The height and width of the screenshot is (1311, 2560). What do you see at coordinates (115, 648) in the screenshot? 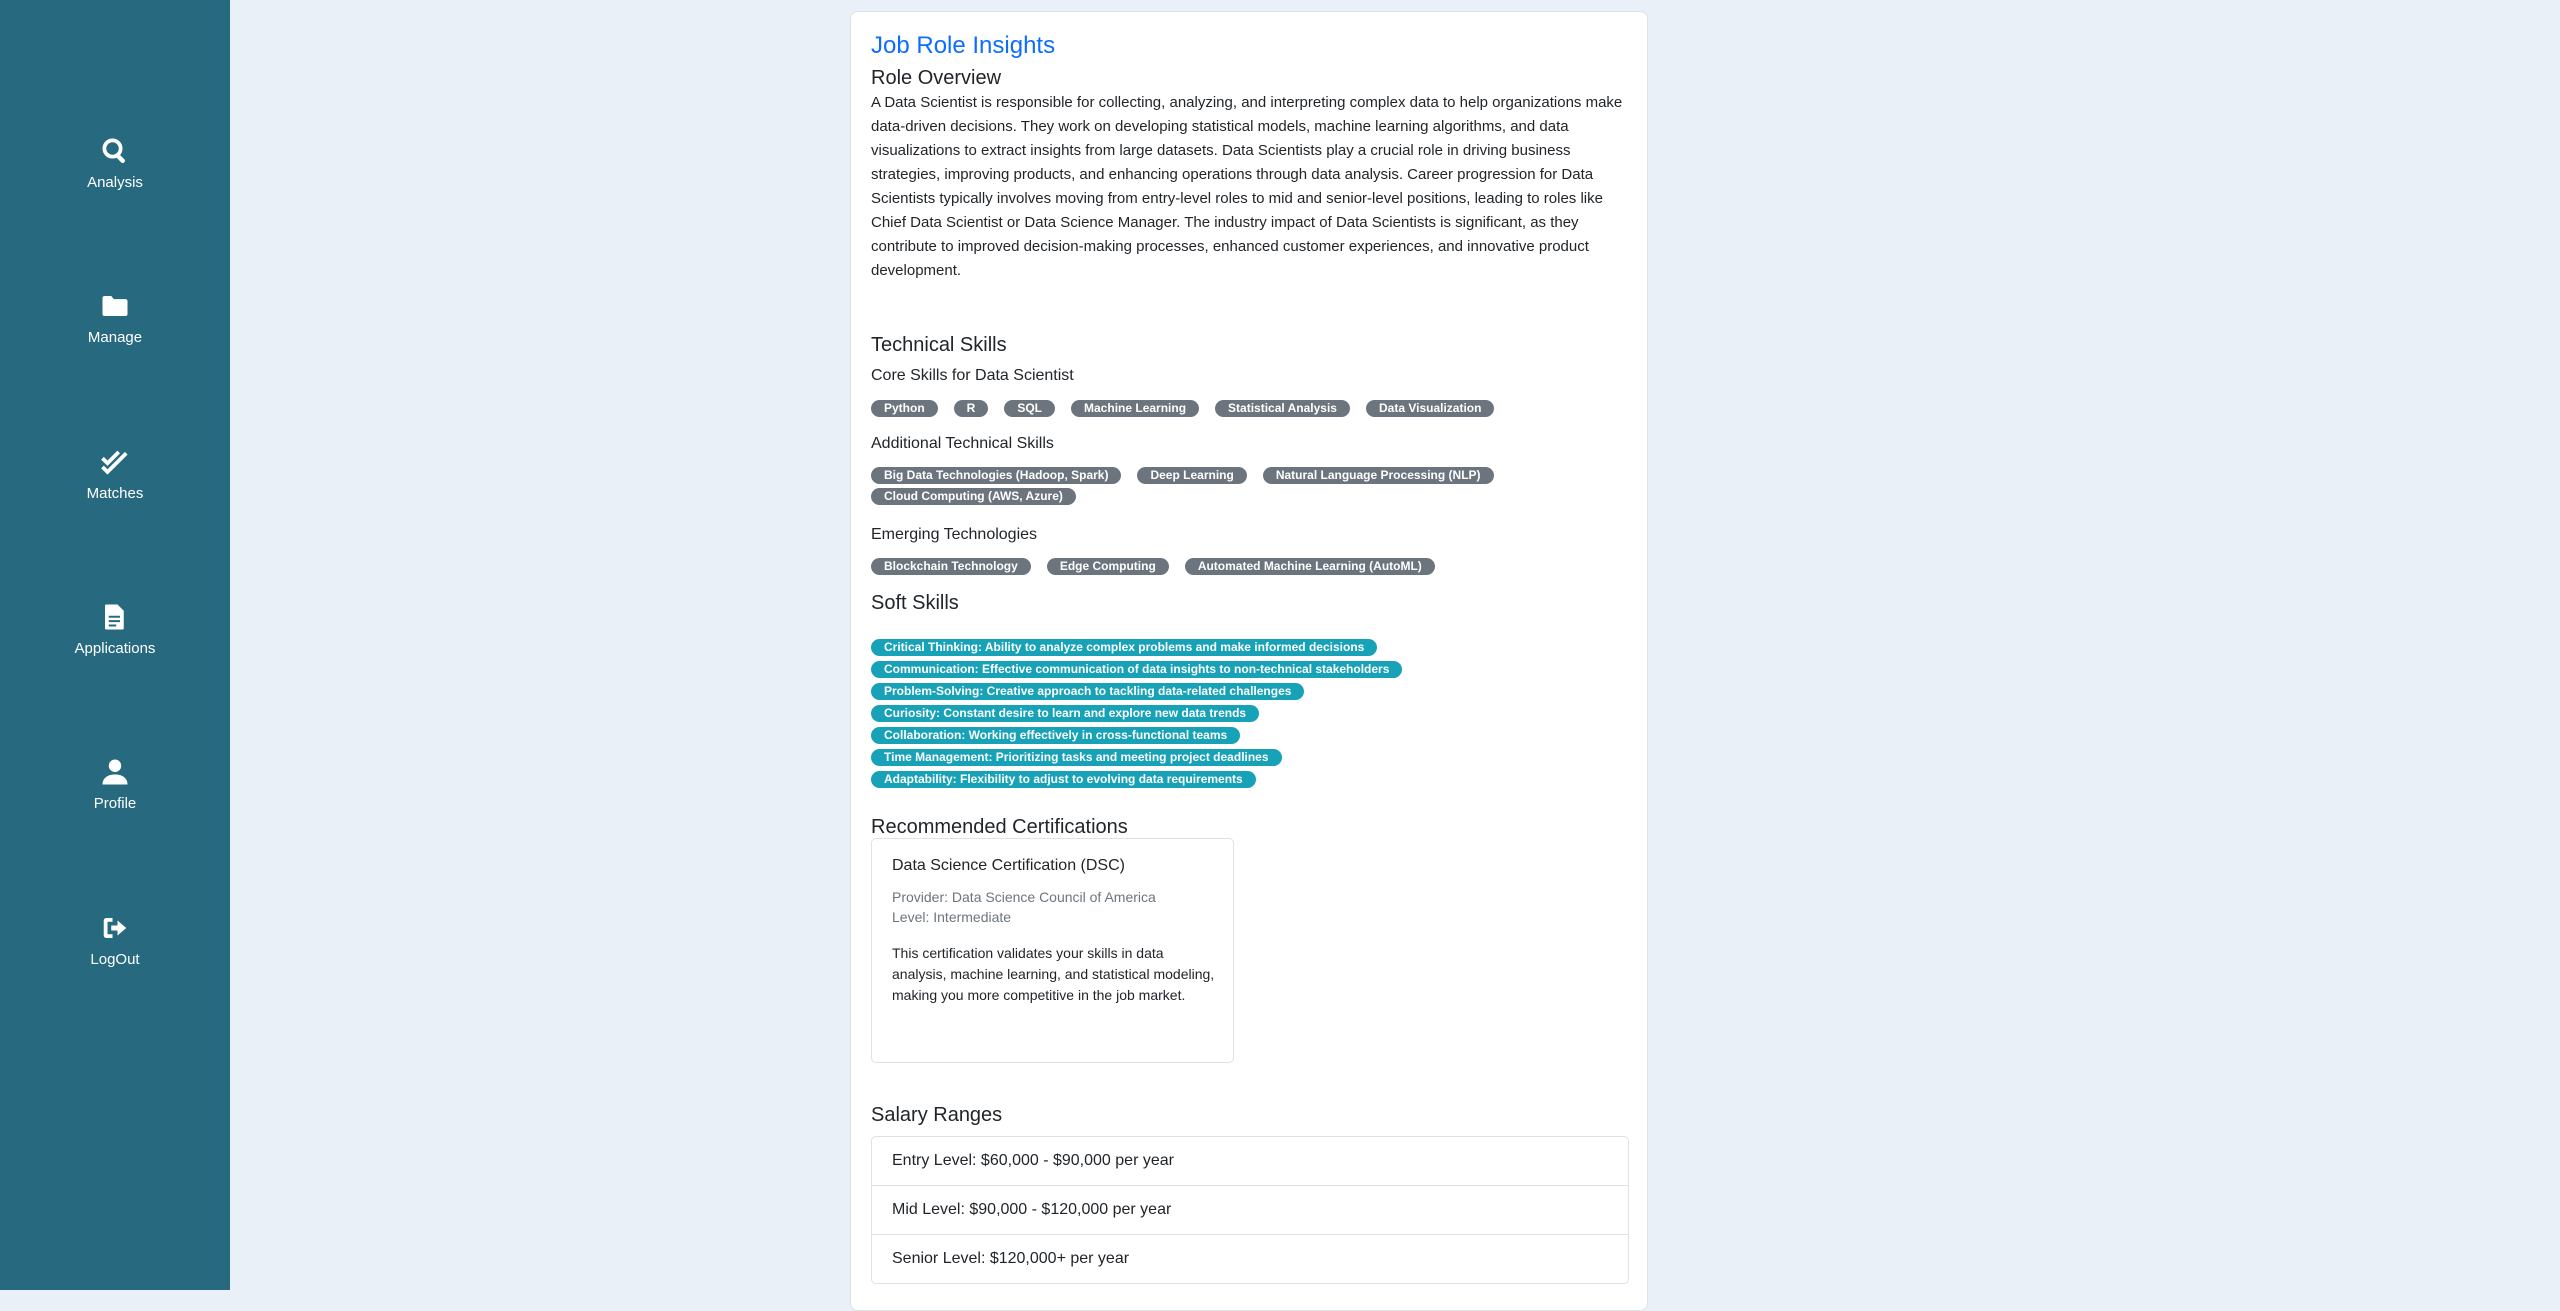
I see `sidebar-item-label: Applications` at bounding box center [115, 648].